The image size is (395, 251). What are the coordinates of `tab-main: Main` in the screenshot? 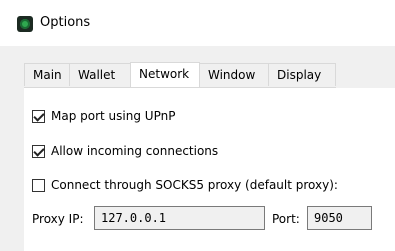 It's located at (47, 74).